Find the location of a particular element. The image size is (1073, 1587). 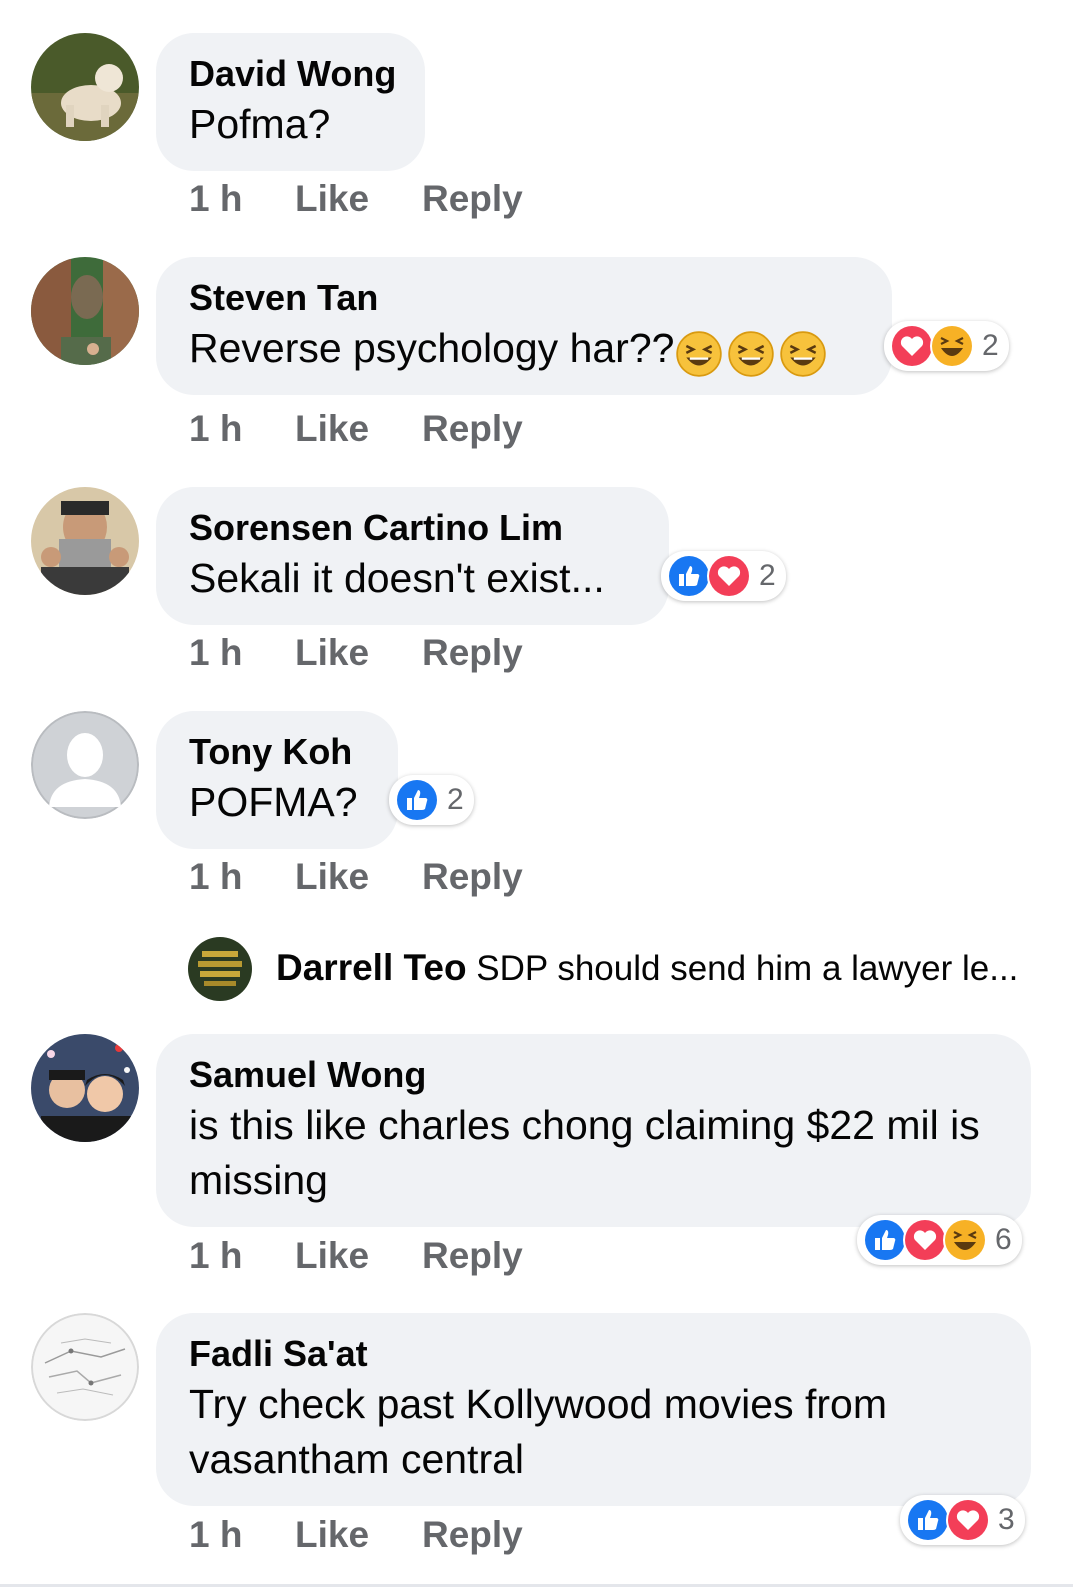

comment-author: Sorensen Cartino Lim is located at coordinates (412, 528).